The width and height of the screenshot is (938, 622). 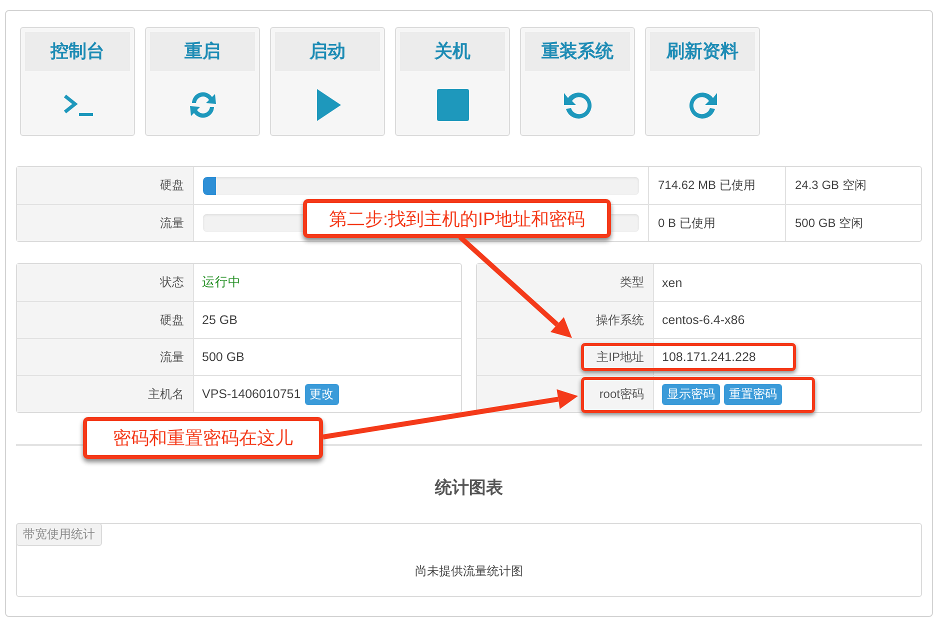 I want to click on callout-tooltip: 第二步:找到主机的IP地址和密码, so click(x=457, y=218).